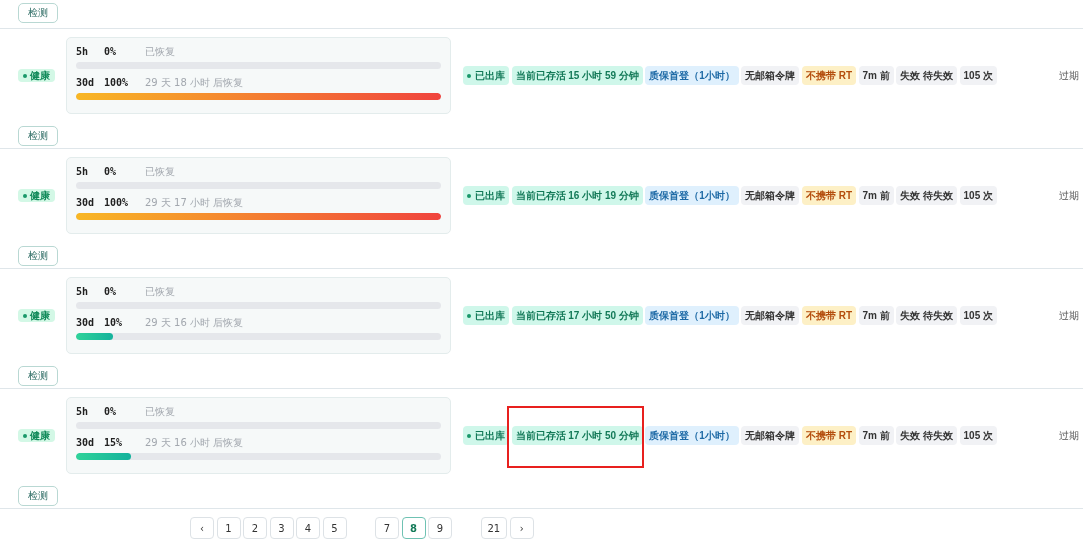 Image resolution: width=1083 pixels, height=552 pixels. Describe the element at coordinates (440, 528) in the screenshot. I see `page-button: 9` at that location.